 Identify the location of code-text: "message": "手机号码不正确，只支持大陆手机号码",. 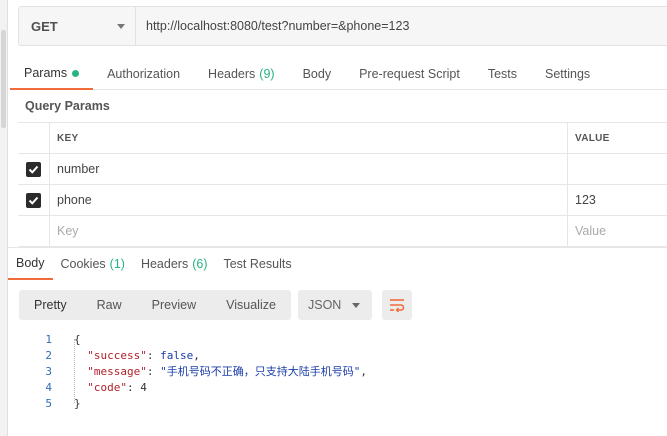
(227, 371).